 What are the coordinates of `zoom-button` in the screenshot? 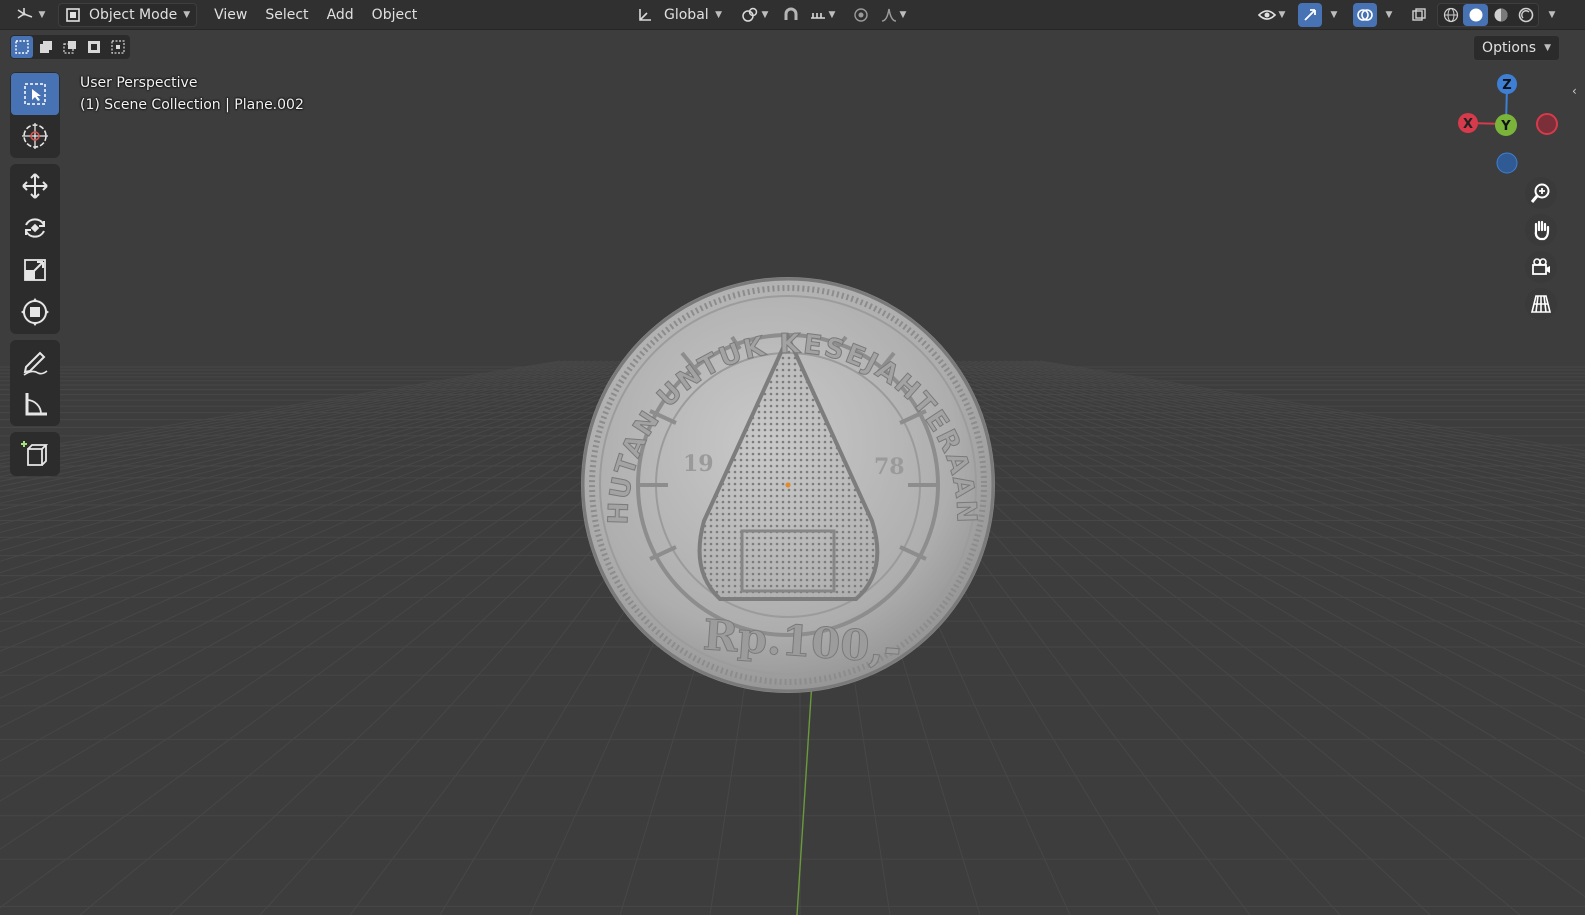 It's located at (1541, 193).